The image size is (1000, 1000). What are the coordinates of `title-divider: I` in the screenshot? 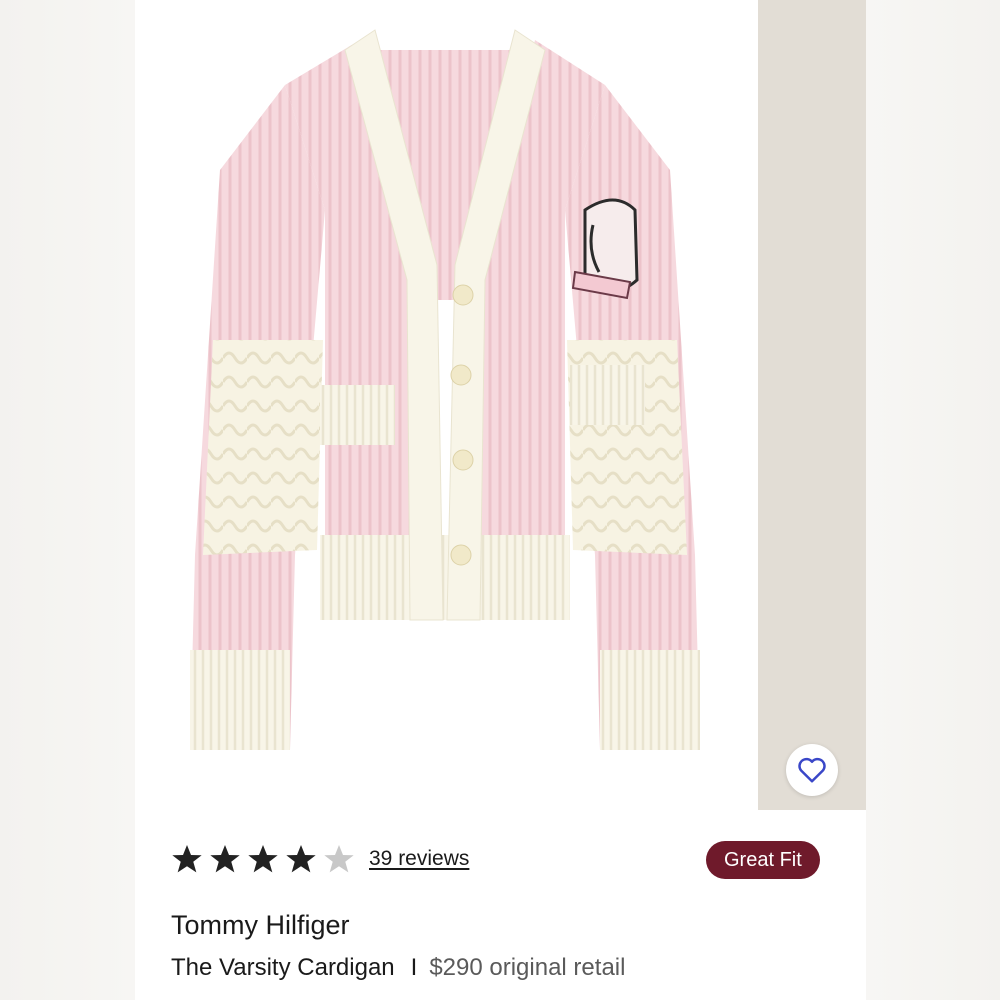 It's located at (414, 967).